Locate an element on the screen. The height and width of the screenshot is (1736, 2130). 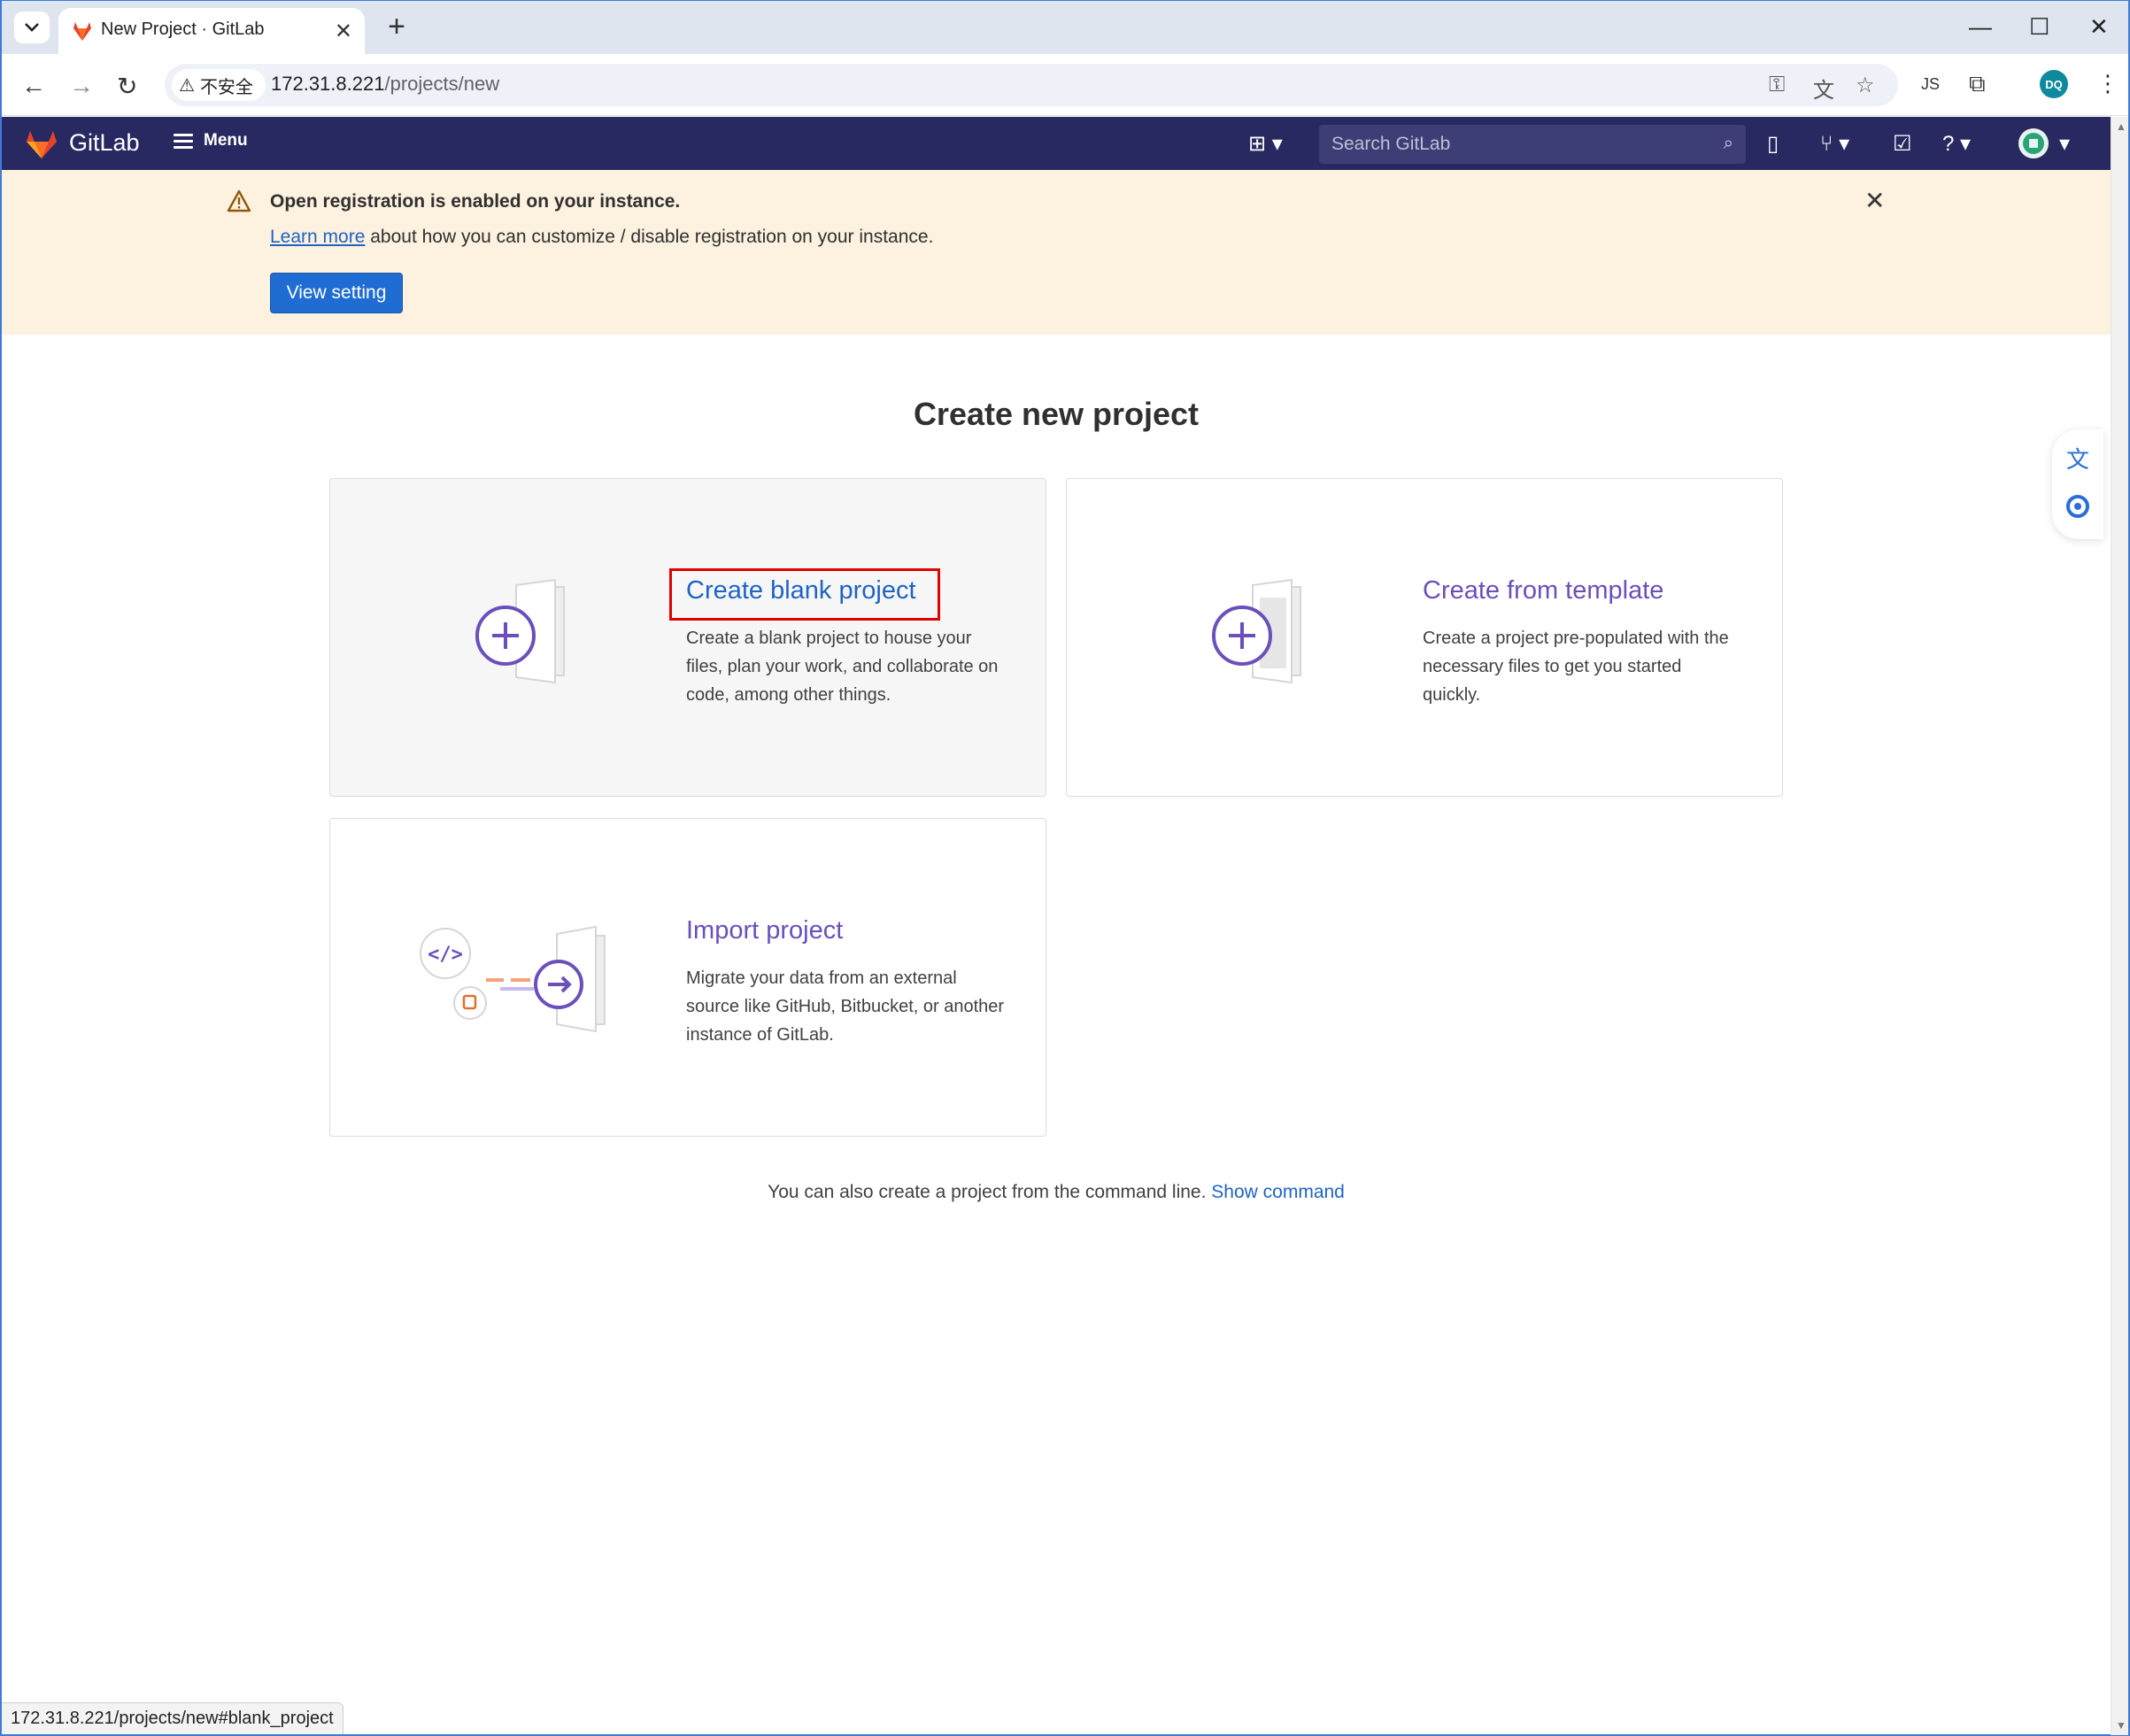
url-host: 172.31.8.221 is located at coordinates (328, 84).